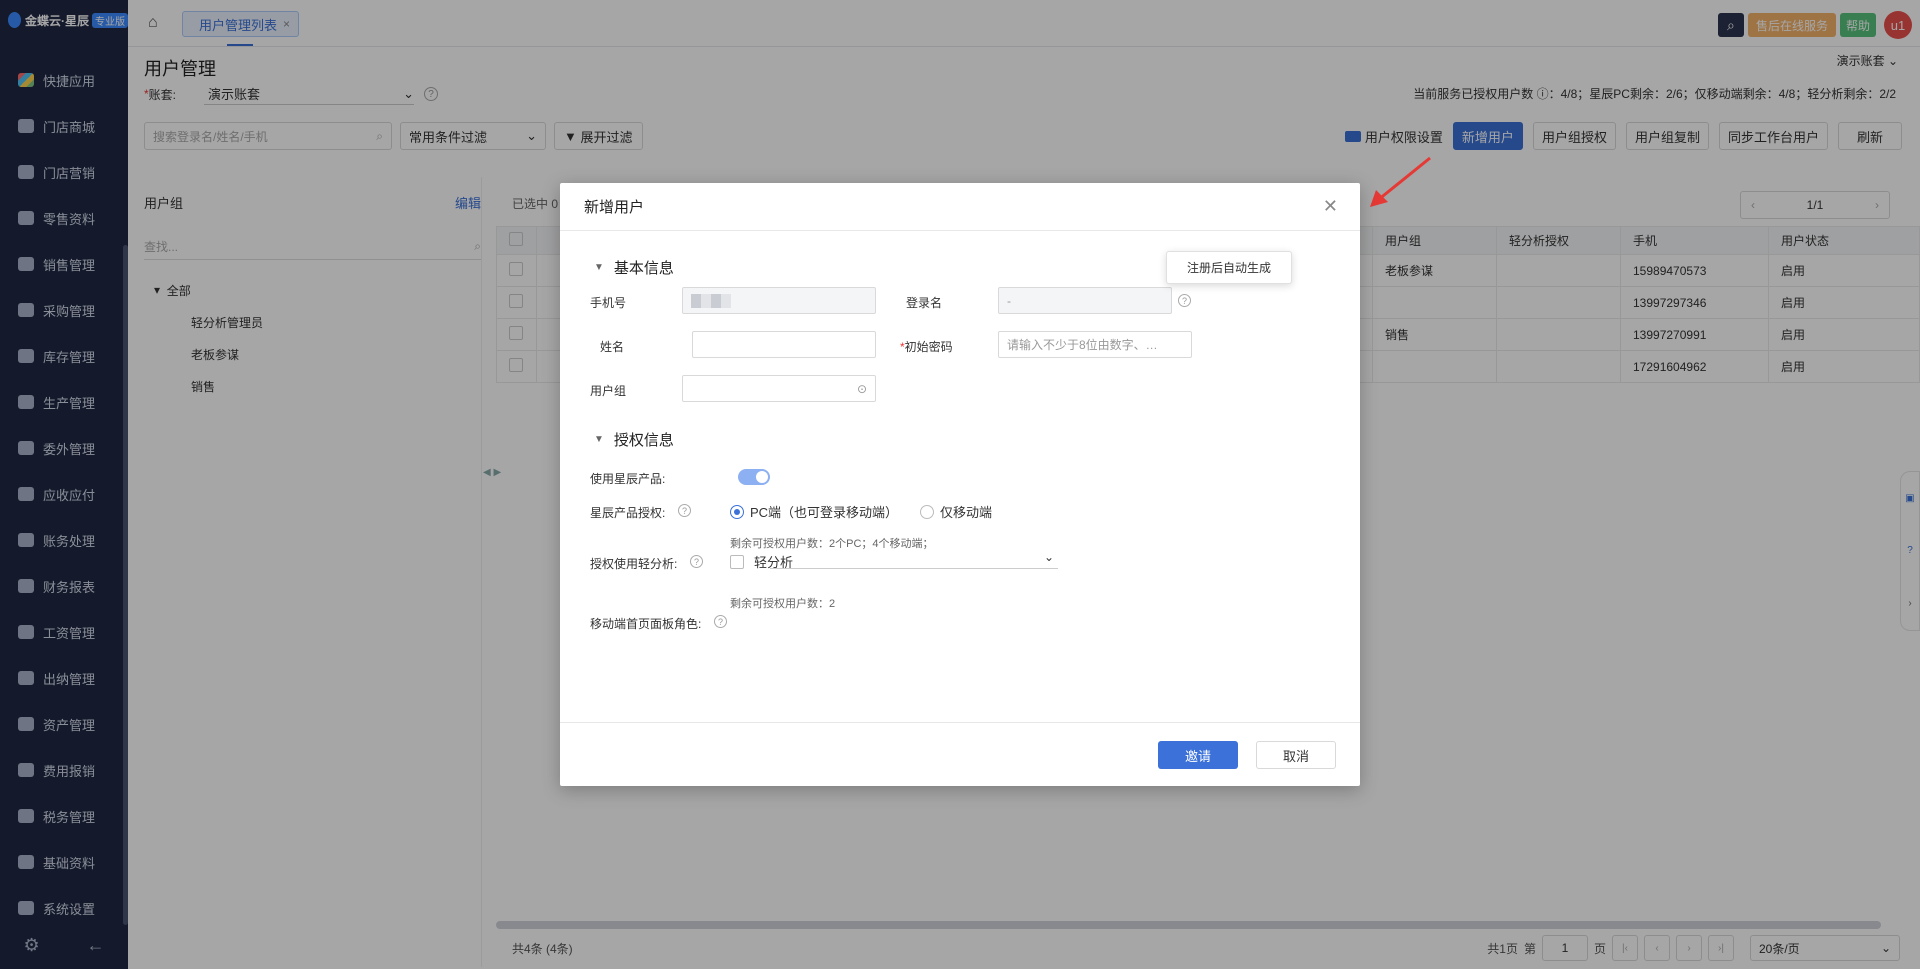 Image resolution: width=1920 pixels, height=969 pixels. Describe the element at coordinates (1400, 181) in the screenshot. I see `red-arrow-annotation` at that location.